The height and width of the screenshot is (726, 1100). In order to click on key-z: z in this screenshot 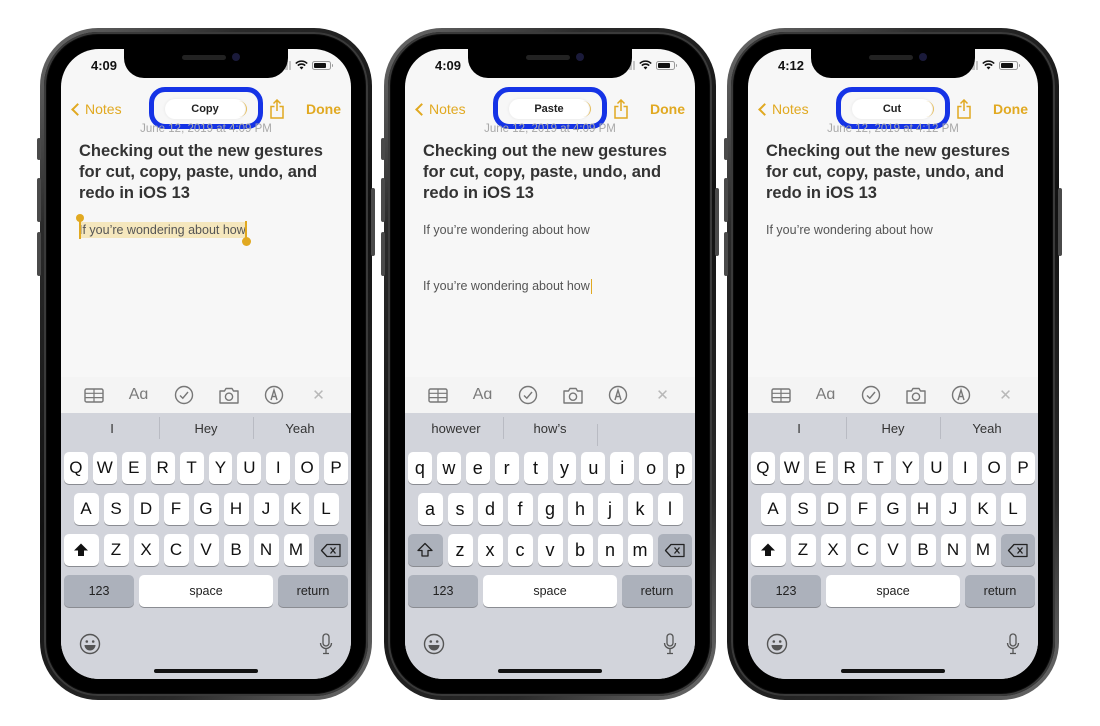, I will do `click(460, 550)`.